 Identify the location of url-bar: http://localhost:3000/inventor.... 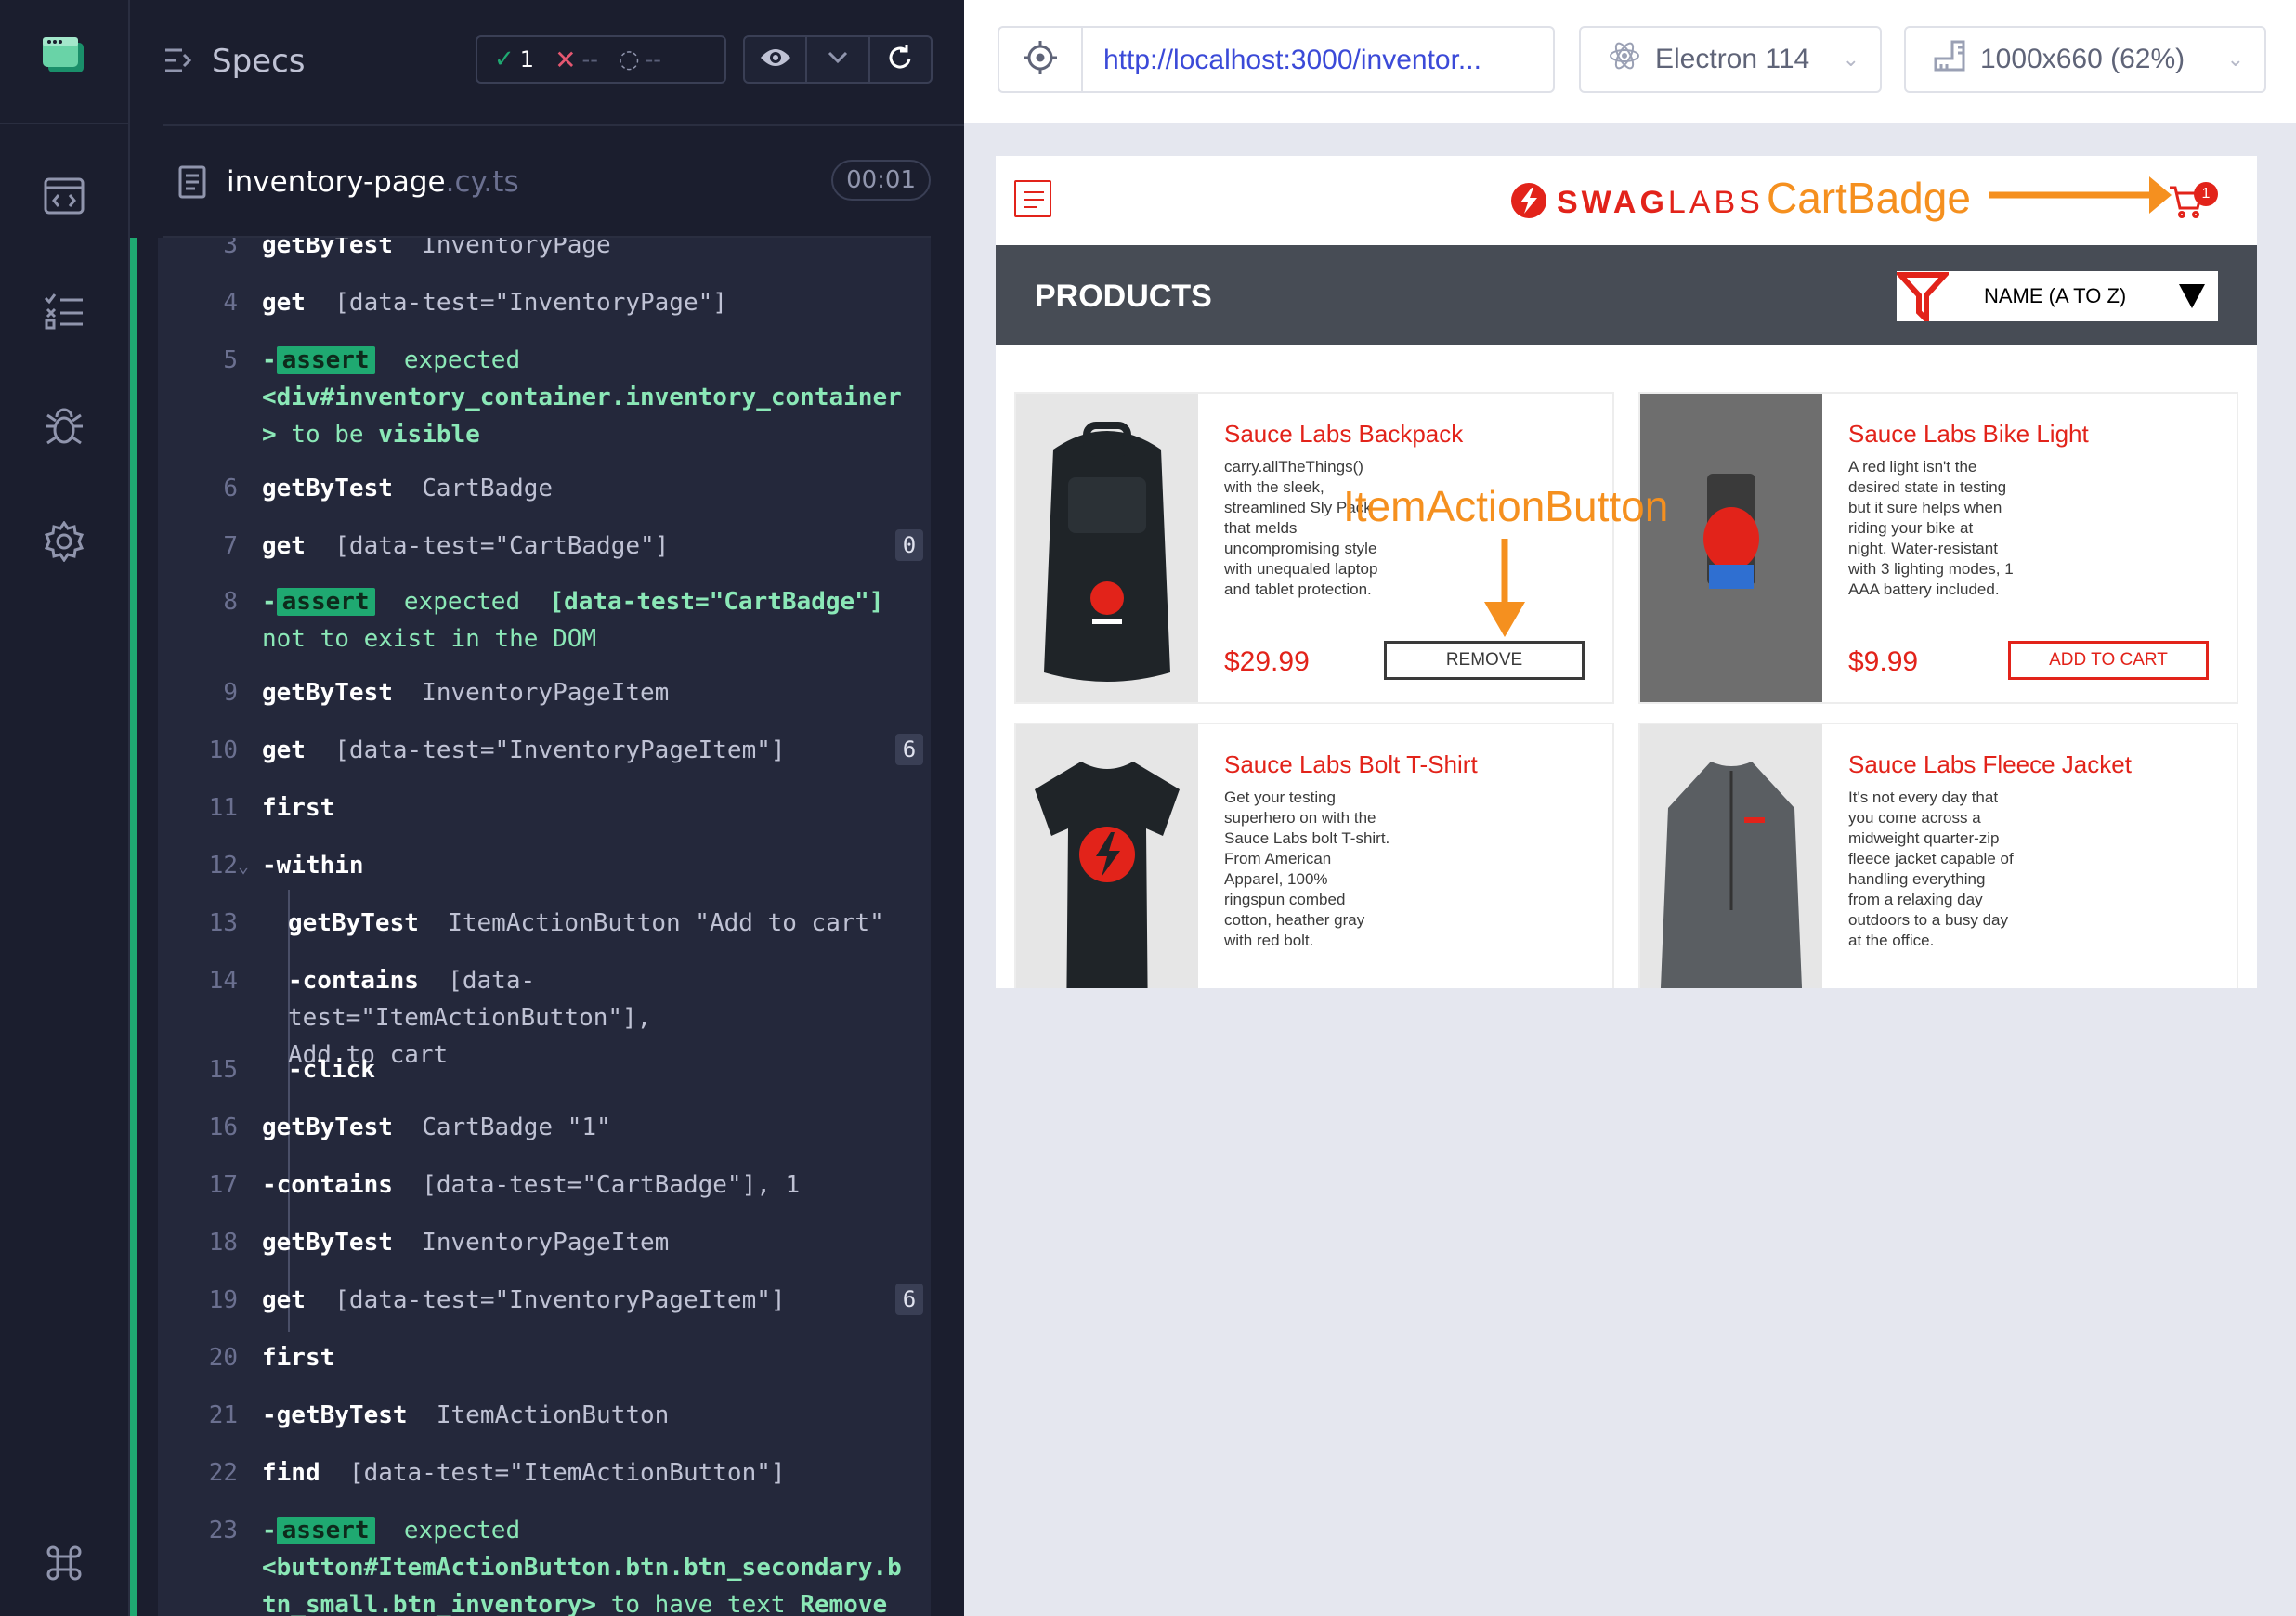
(1276, 59).